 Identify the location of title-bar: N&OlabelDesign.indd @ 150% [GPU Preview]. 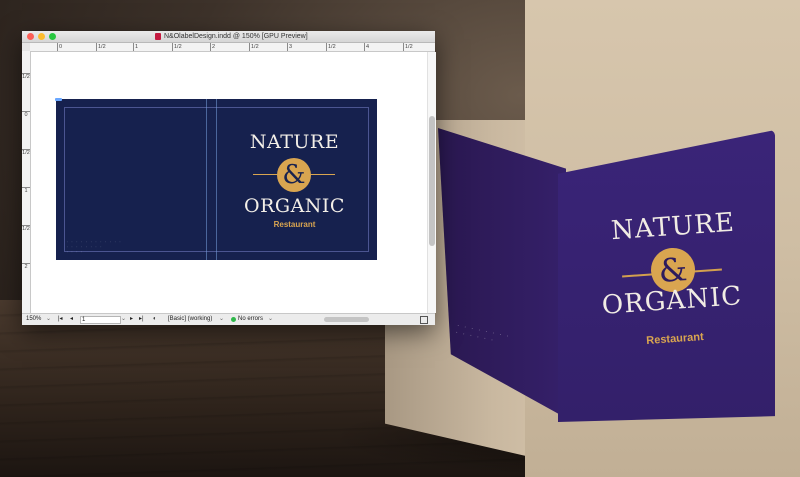
(228, 37).